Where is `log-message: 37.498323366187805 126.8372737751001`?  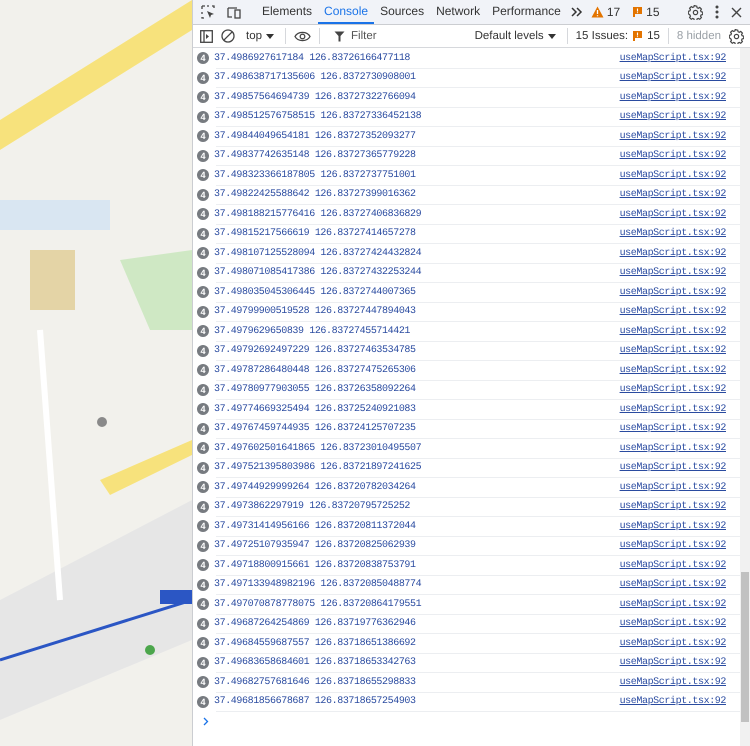
log-message: 37.498323366187805 126.8372737751001 is located at coordinates (315, 175).